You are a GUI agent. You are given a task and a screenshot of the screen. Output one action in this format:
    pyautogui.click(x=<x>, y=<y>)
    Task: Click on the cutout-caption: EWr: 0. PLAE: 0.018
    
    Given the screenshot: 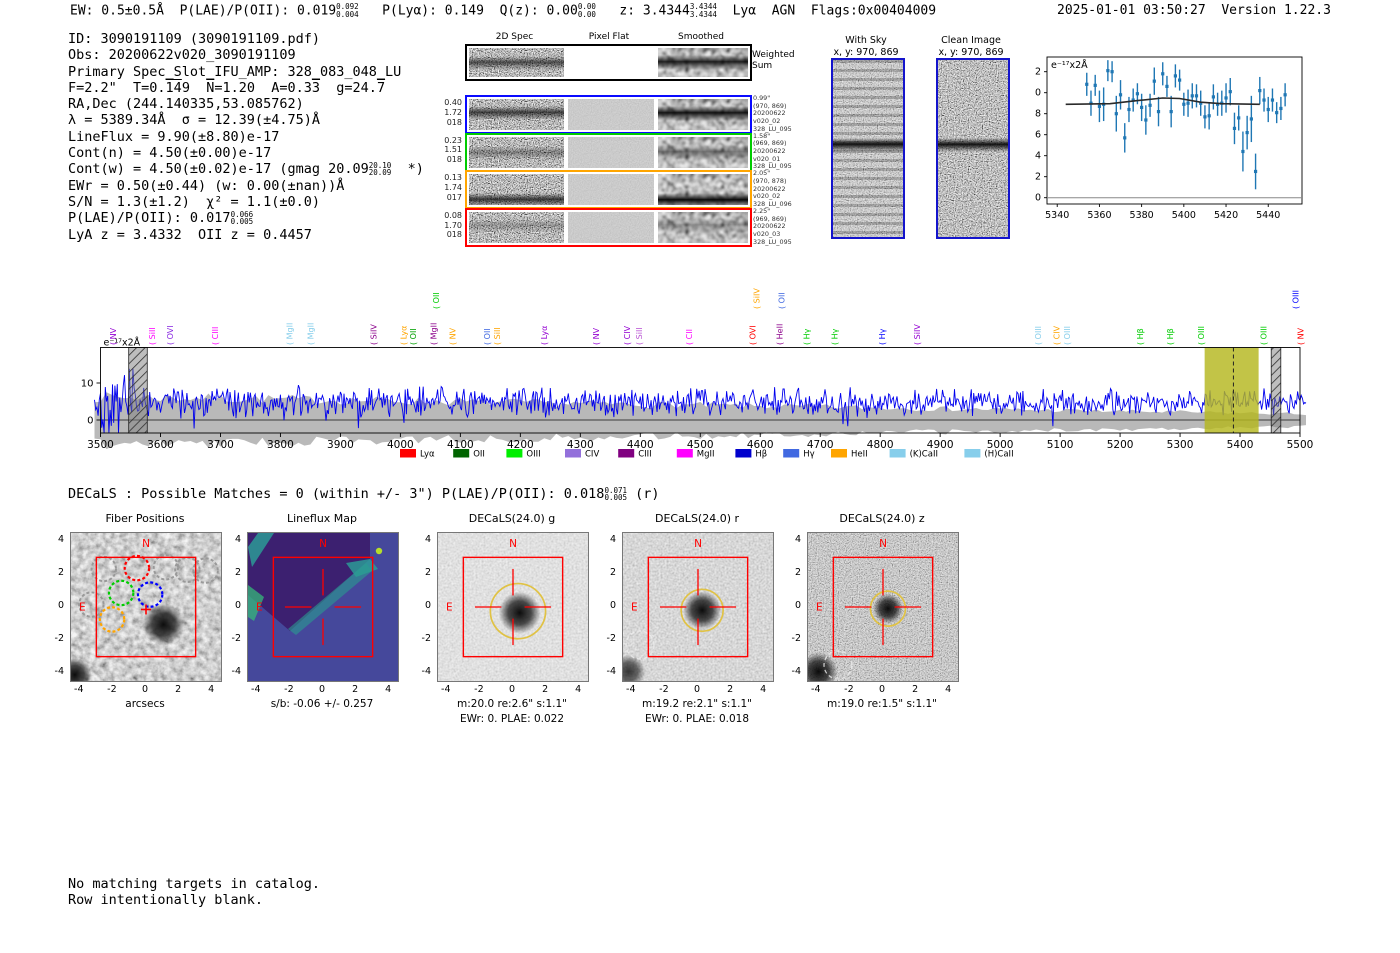 What is the action you would take?
    pyautogui.click(x=697, y=719)
    